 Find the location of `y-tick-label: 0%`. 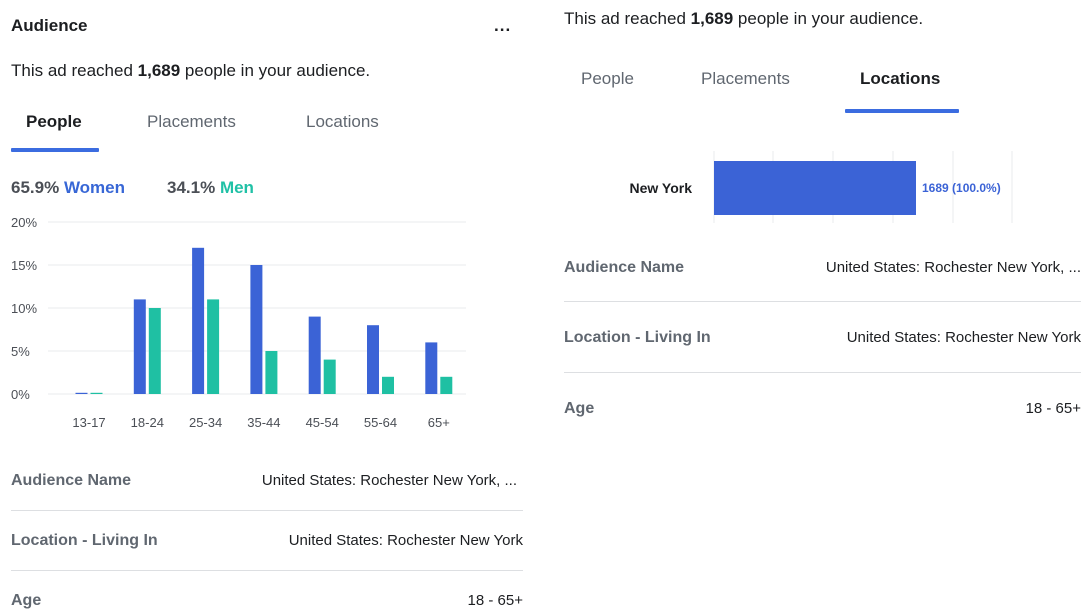

y-tick-label: 0% is located at coordinates (20, 394).